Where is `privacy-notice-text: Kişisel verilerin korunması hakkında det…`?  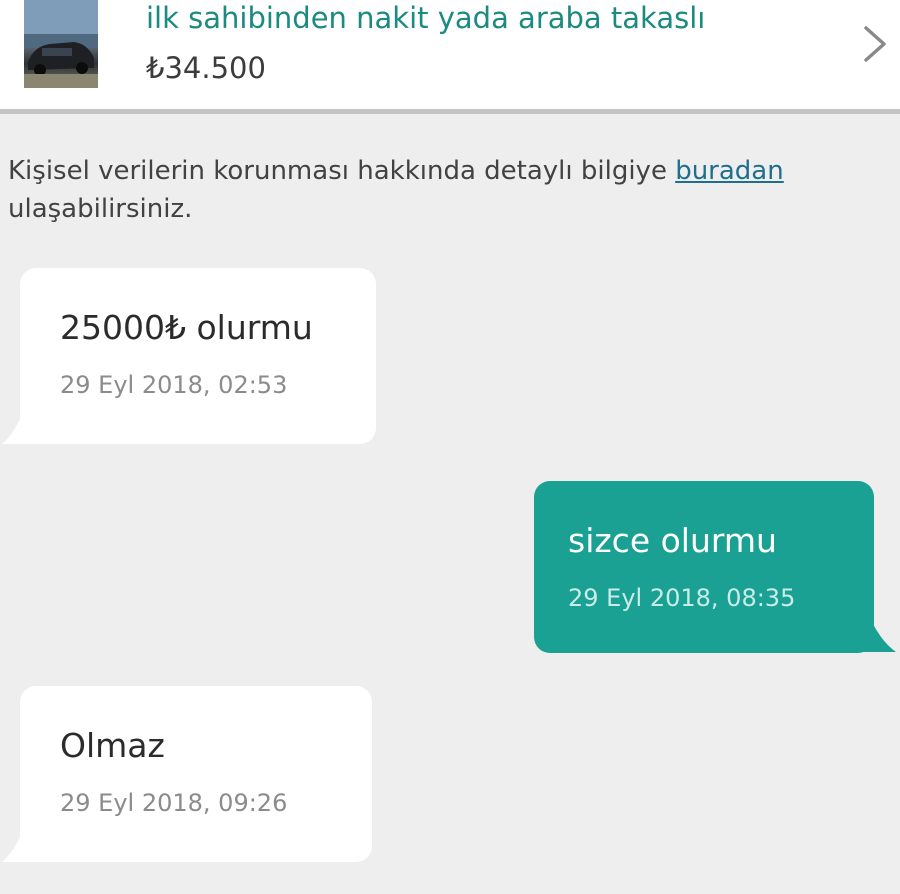 privacy-notice-text: Kişisel verilerin korunması hakkında det… is located at coordinates (342, 171).